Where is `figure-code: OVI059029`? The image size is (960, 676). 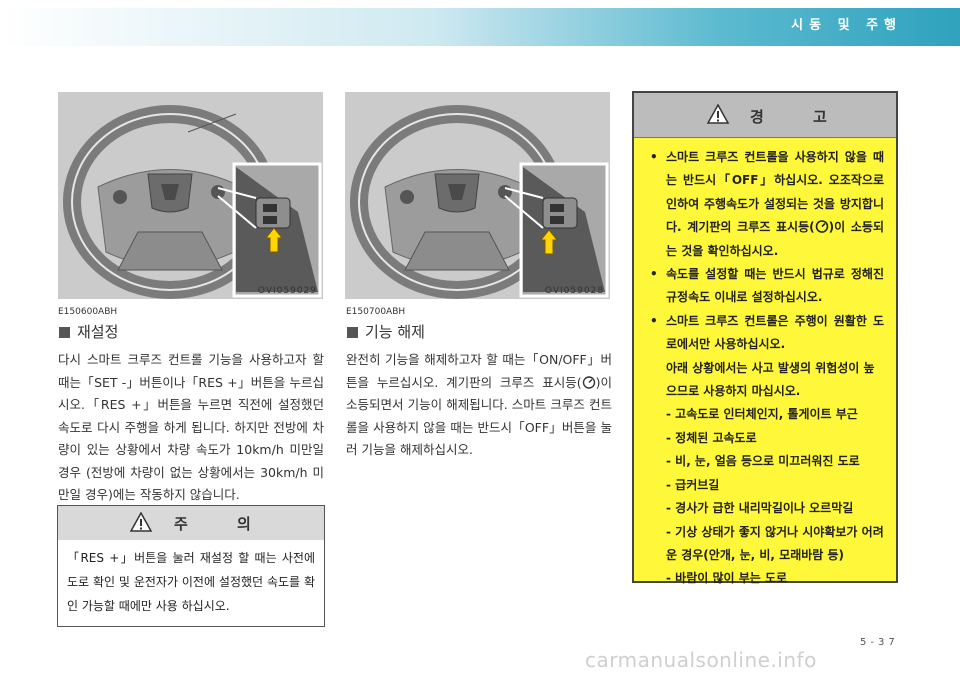 figure-code: OVI059029 is located at coordinates (287, 291).